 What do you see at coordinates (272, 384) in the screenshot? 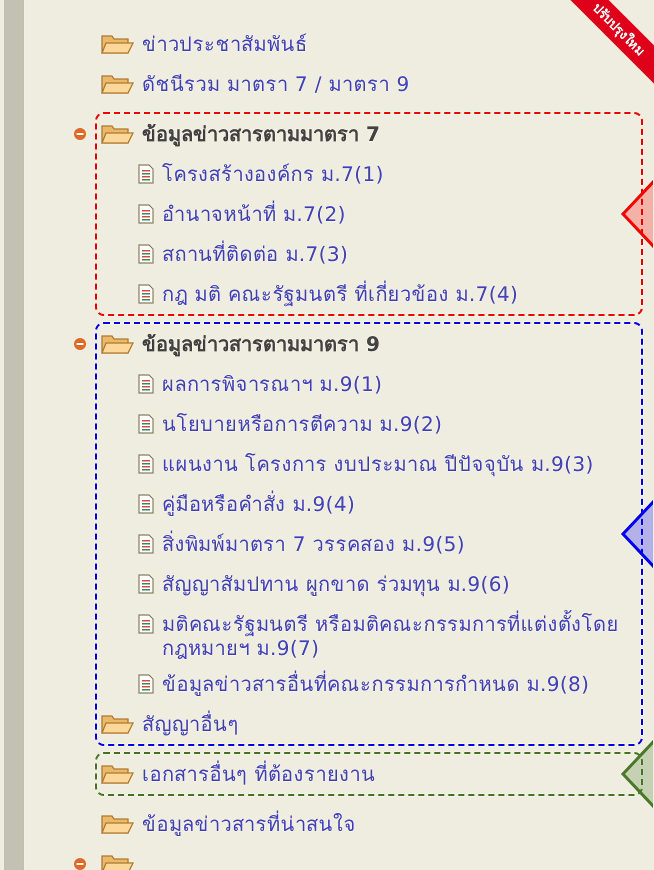
I see `document-link: ผลการพิจารณาฯ ม.9(1)` at bounding box center [272, 384].